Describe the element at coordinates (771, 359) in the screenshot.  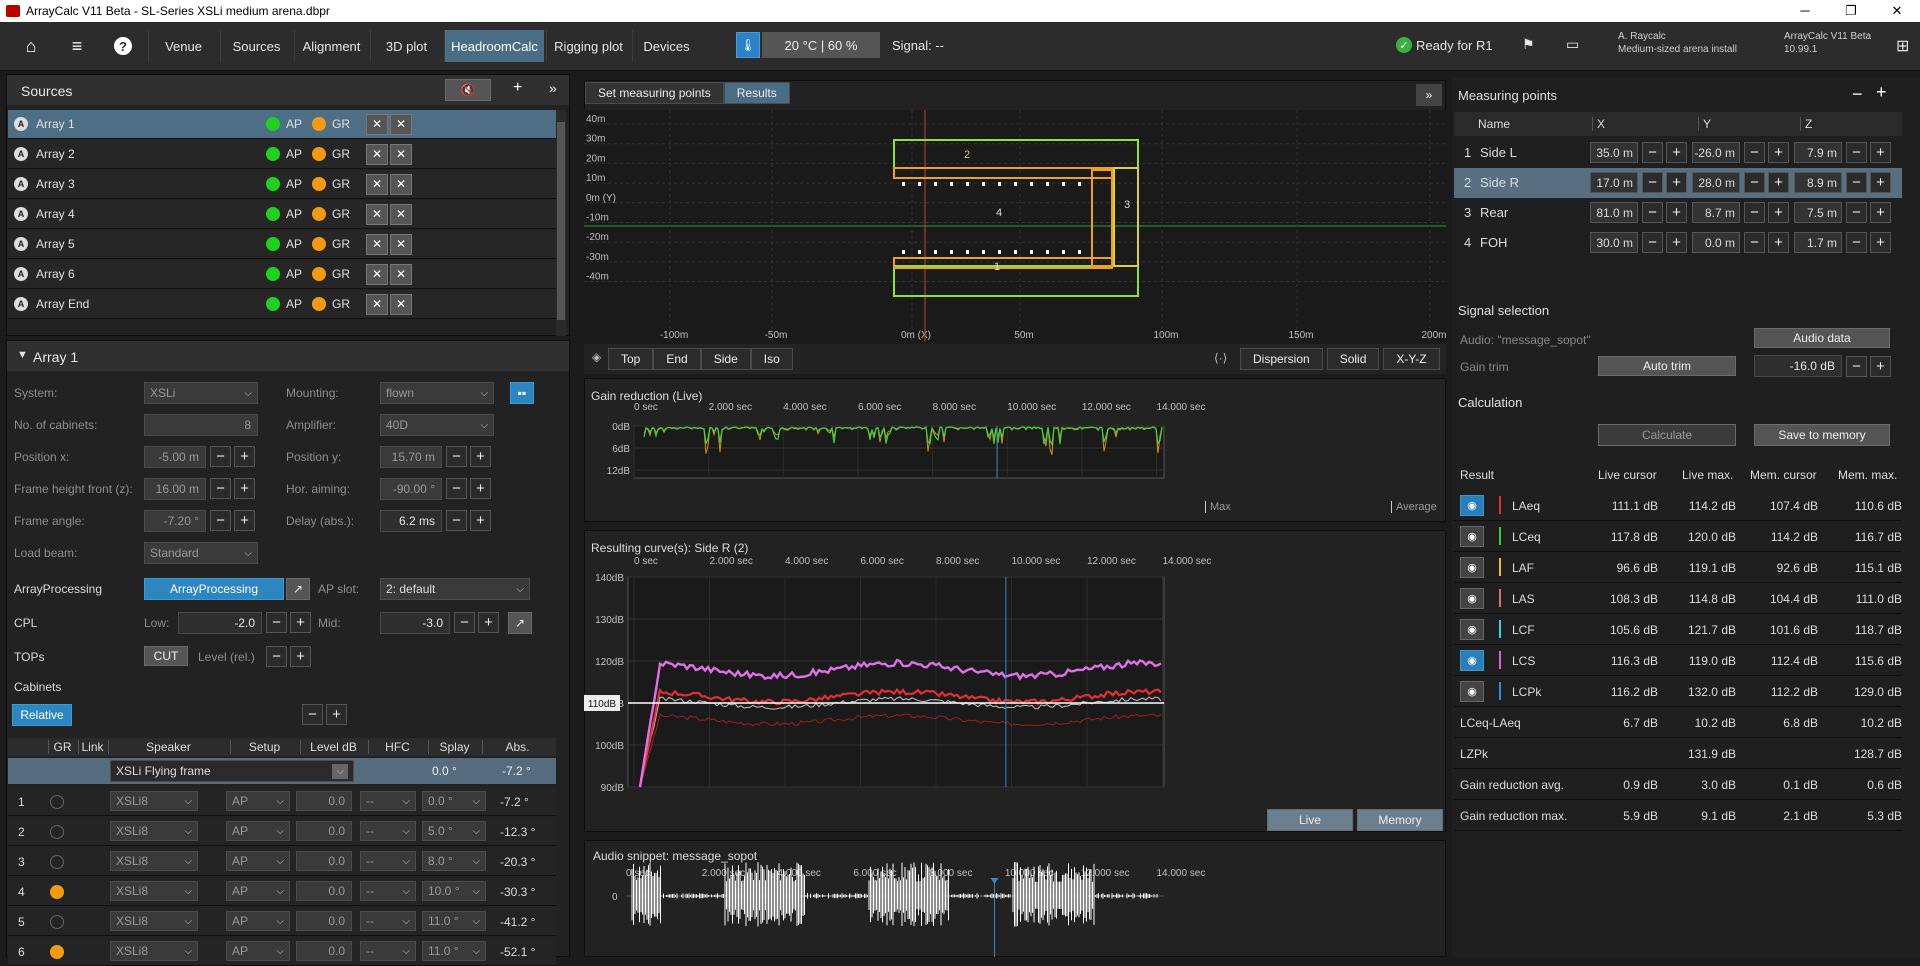
I see `view-iso-button: Iso` at that location.